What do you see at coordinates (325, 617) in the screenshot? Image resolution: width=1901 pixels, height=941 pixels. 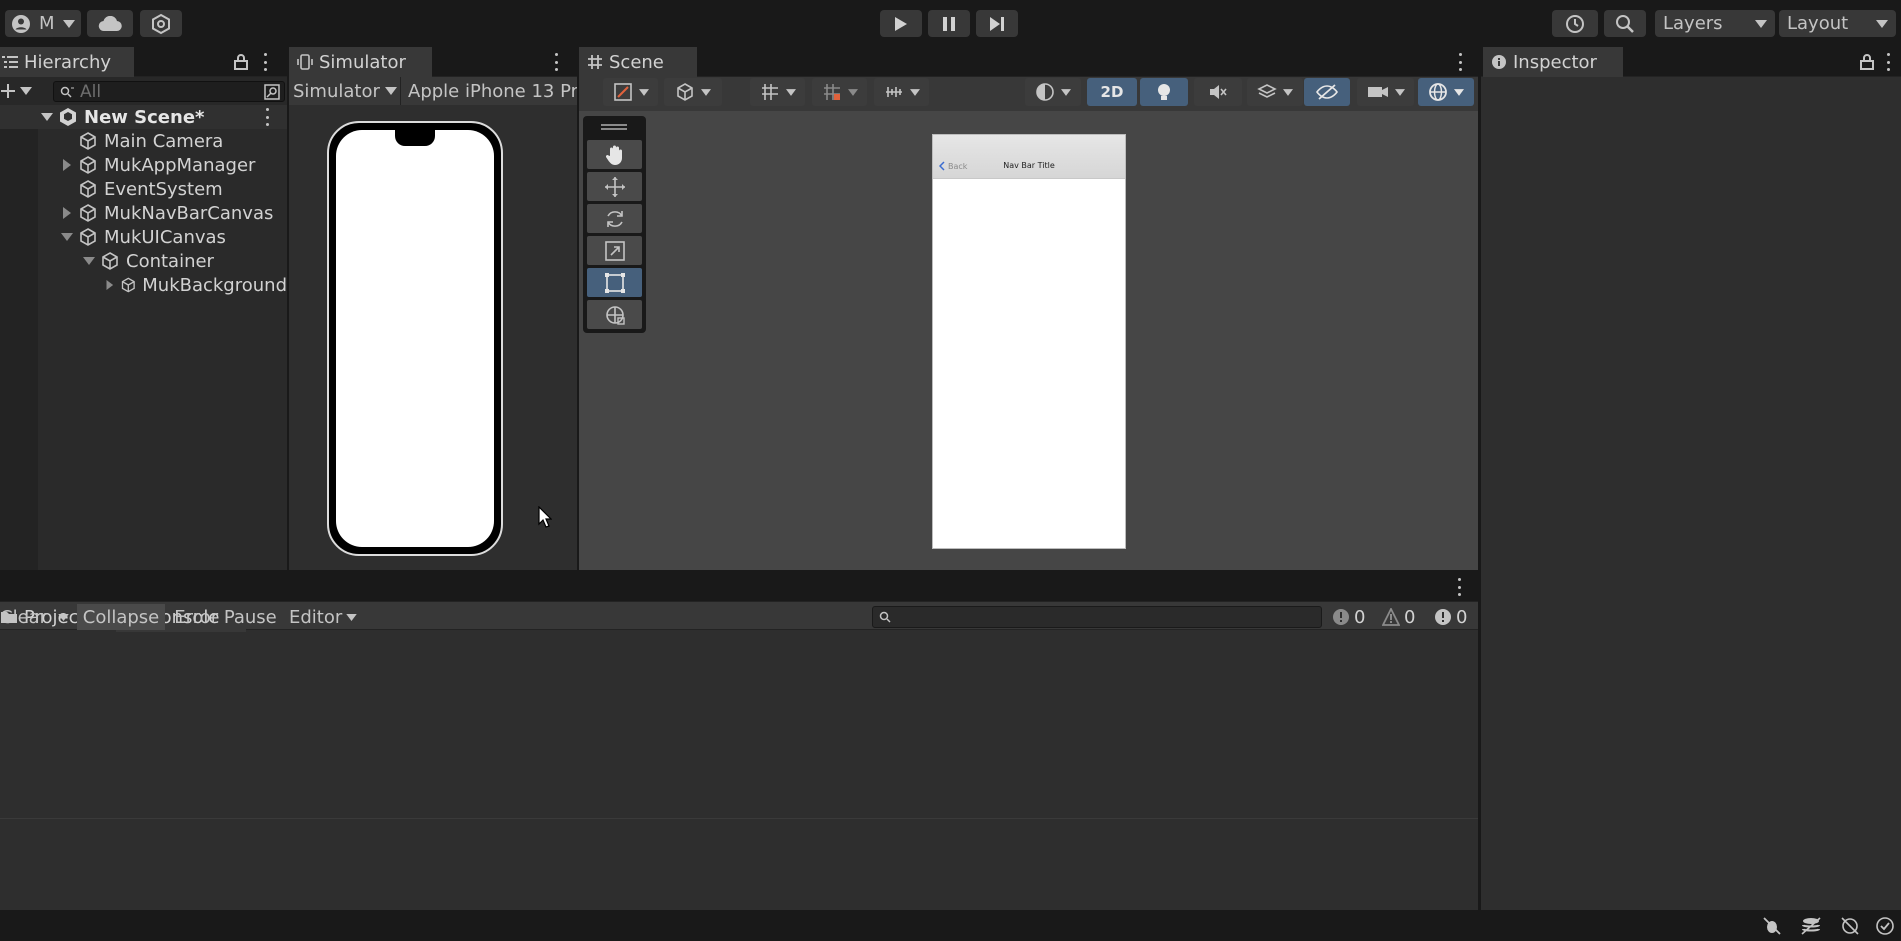 I see `editor-dropdown: Editor` at bounding box center [325, 617].